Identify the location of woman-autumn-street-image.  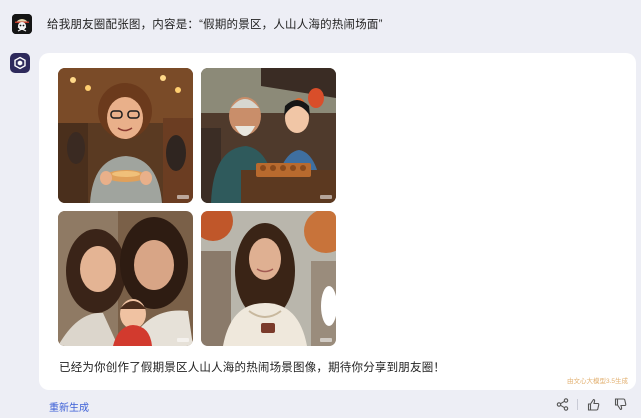
(268, 278).